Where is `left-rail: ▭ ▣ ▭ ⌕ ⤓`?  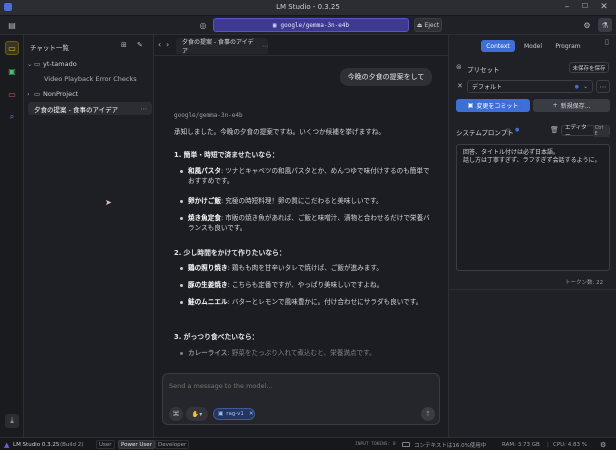 left-rail: ▭ ▣ ▭ ⌕ ⤓ is located at coordinates (12, 236).